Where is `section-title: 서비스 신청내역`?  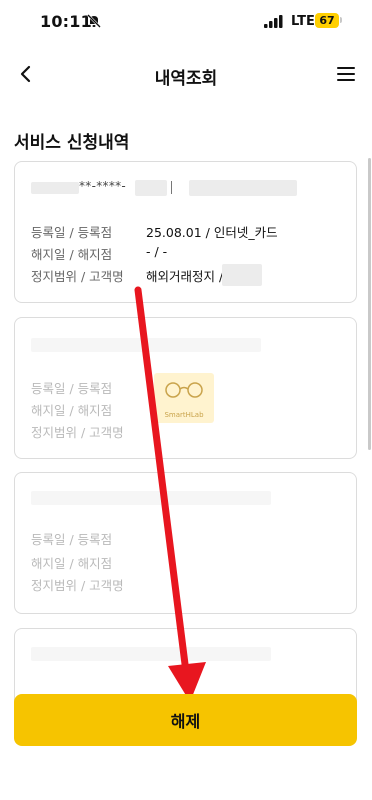 section-title: 서비스 신청내역 is located at coordinates (72, 143).